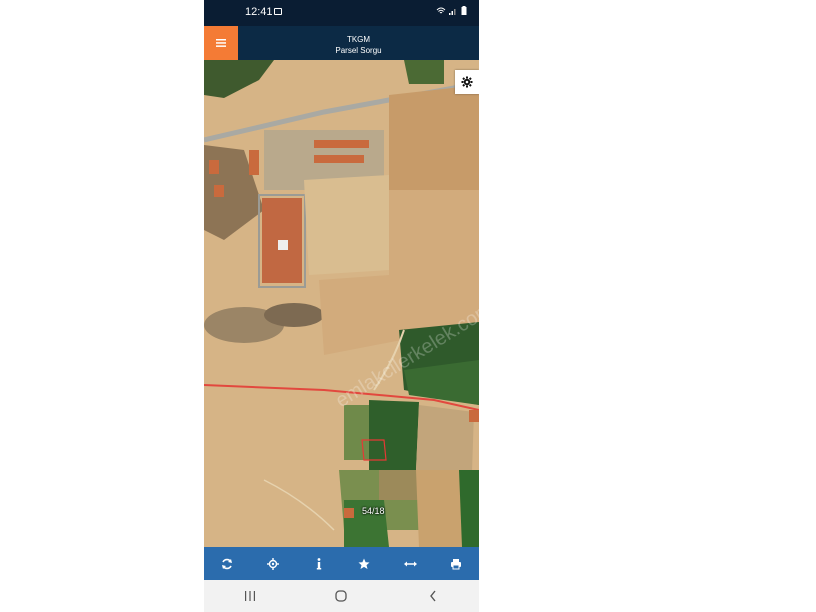 Image resolution: width=816 pixels, height=612 pixels. I want to click on print-icon, so click(456, 563).